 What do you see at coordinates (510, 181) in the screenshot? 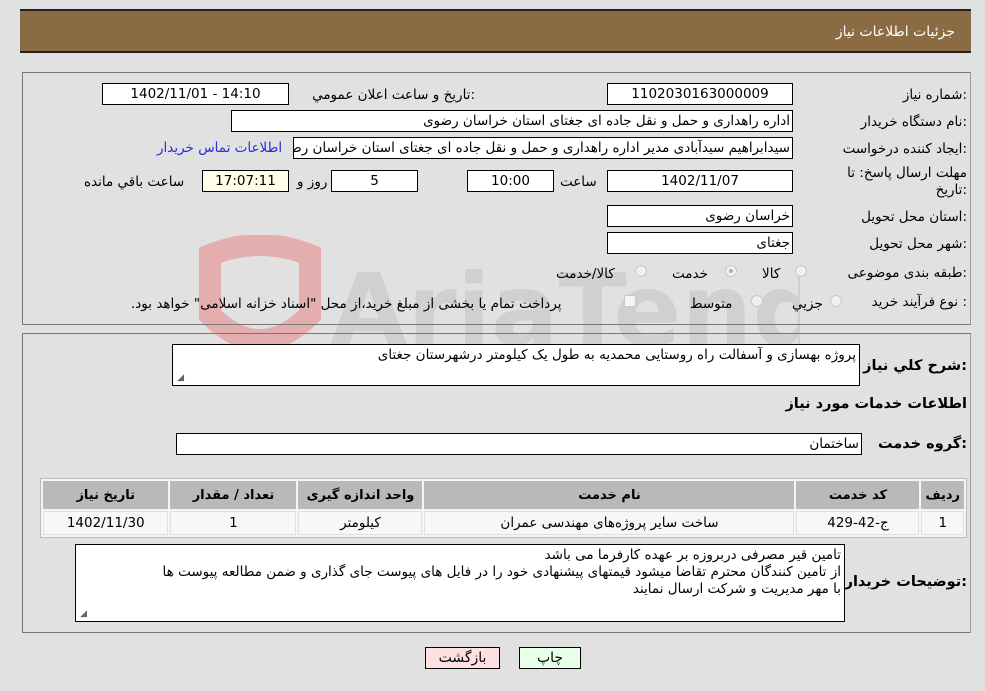
I see `deadline-time-field: 10:00` at bounding box center [510, 181].